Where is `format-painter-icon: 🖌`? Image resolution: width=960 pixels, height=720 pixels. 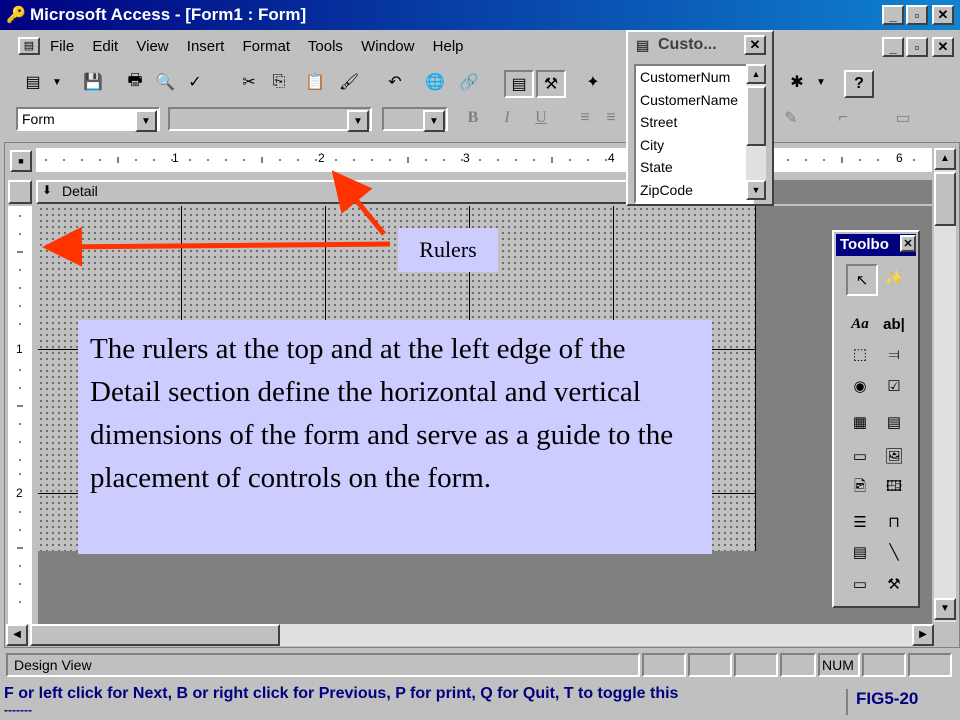 format-painter-icon: 🖌 is located at coordinates (349, 82).